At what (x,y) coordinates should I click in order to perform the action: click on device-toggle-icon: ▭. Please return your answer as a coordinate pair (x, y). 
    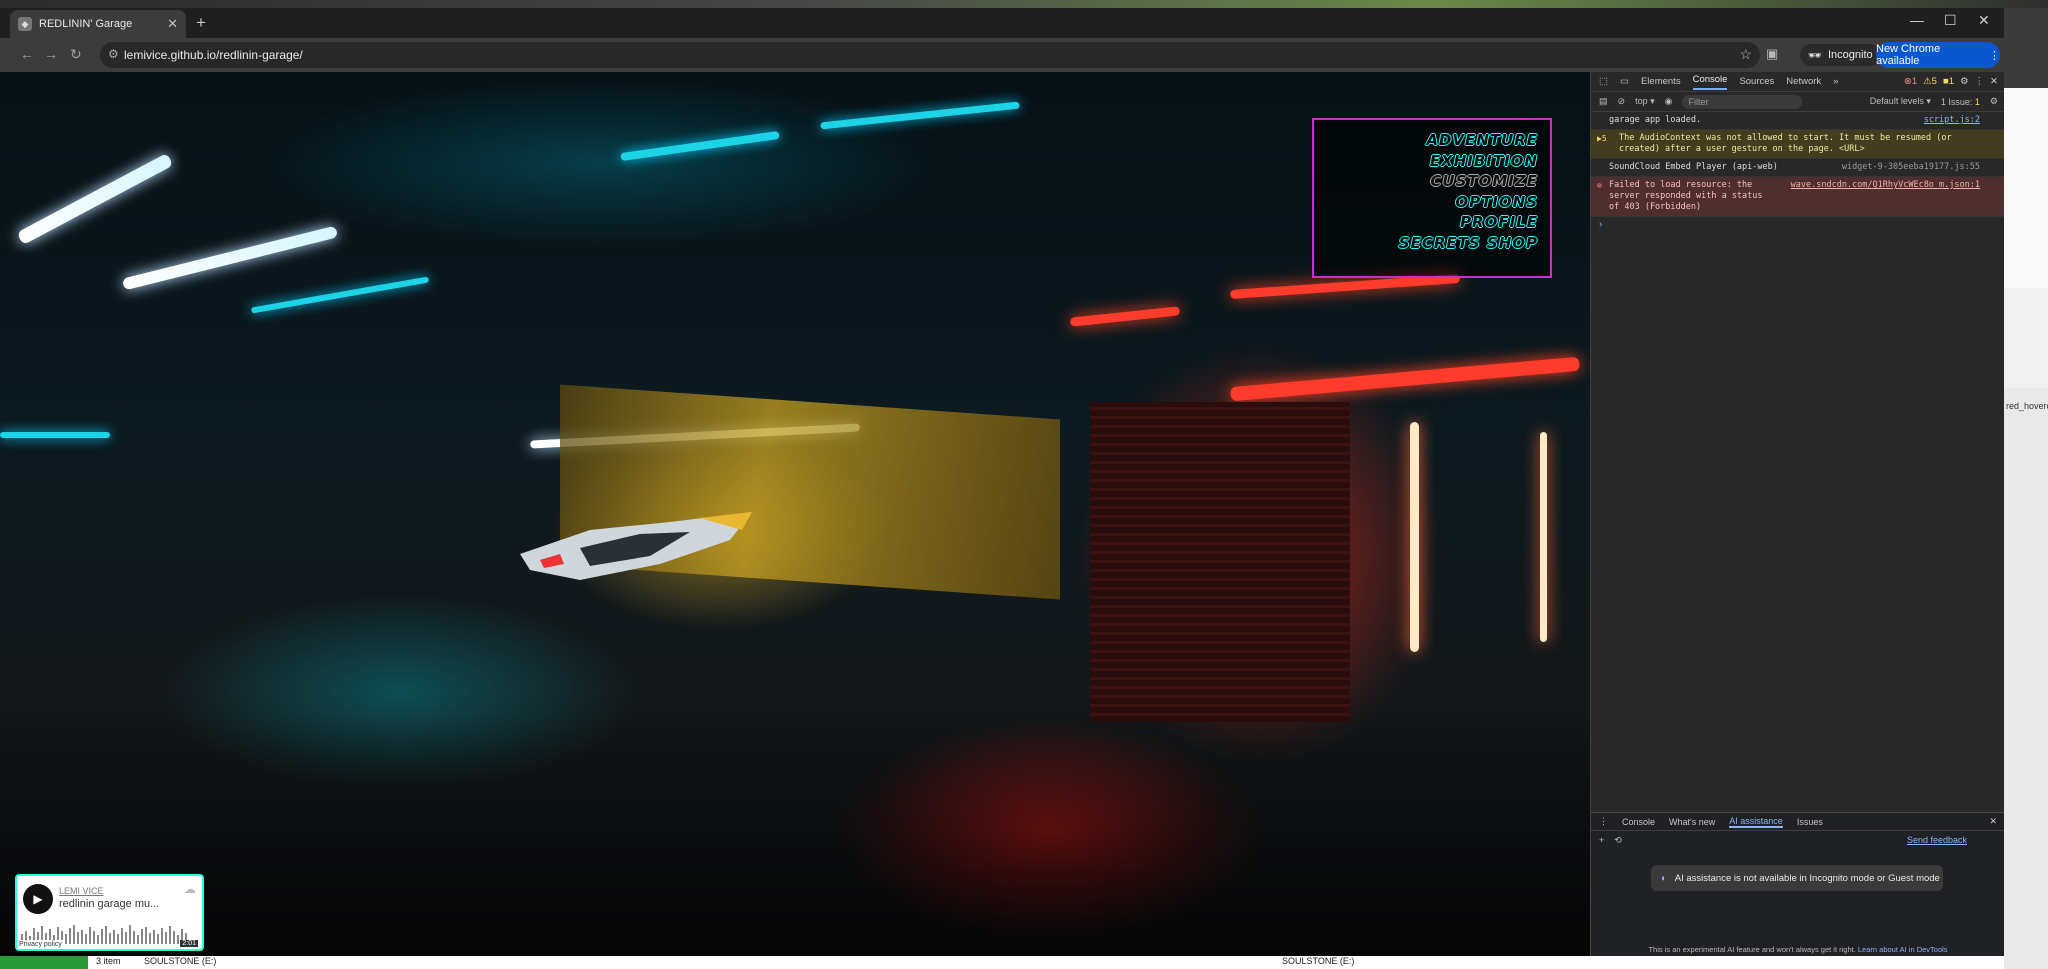
    Looking at the image, I should click on (1624, 81).